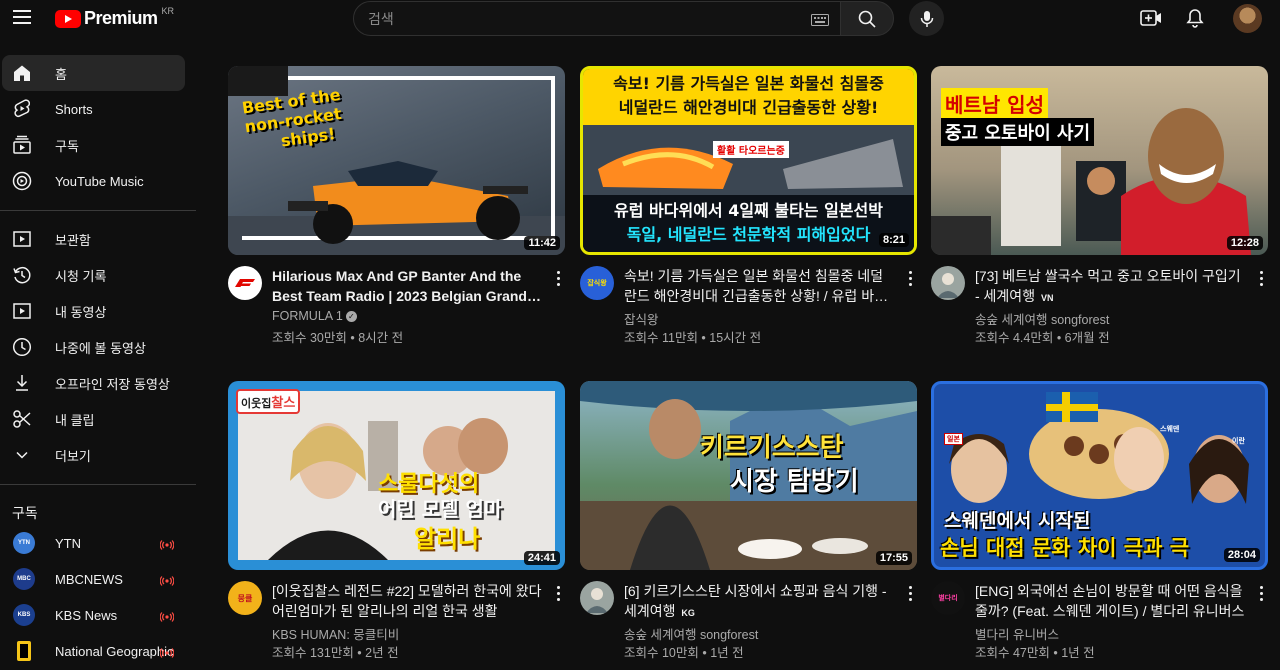 The image size is (1280, 670). I want to click on voice-search-button, so click(926, 18).